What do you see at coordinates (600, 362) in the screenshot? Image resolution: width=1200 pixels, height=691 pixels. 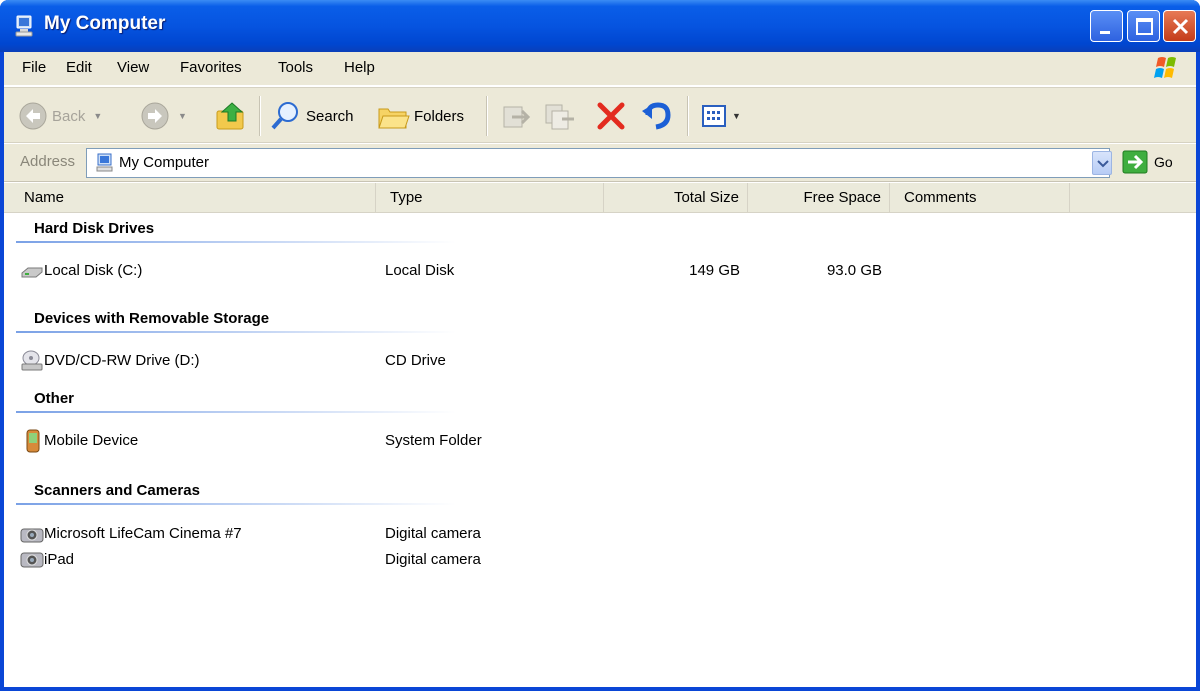 I see `list-item: DVD/CD-RW Drive (D:) CD Drive` at bounding box center [600, 362].